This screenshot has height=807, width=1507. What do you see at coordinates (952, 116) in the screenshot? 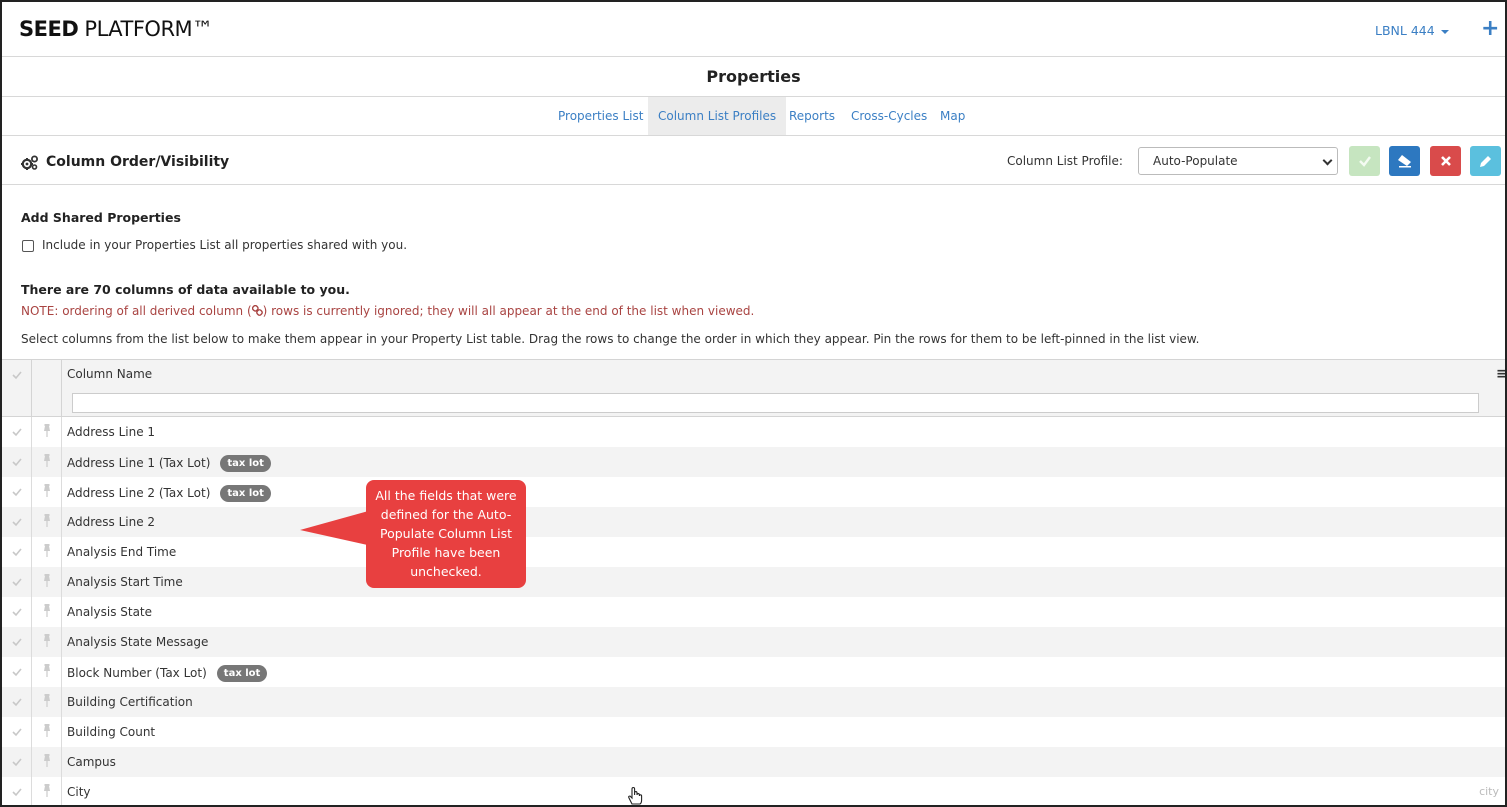
I see `tab-map: Map` at bounding box center [952, 116].